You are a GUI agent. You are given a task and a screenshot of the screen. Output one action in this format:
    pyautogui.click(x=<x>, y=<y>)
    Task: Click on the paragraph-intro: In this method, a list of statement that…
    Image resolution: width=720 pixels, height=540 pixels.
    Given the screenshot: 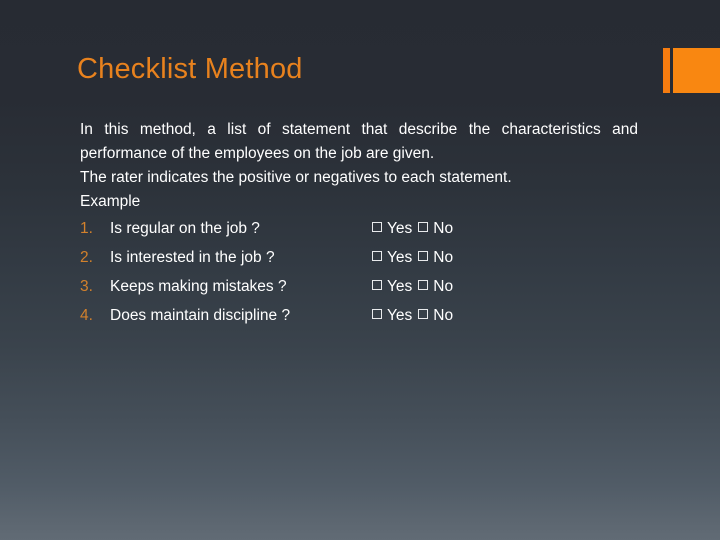 What is the action you would take?
    pyautogui.click(x=359, y=141)
    